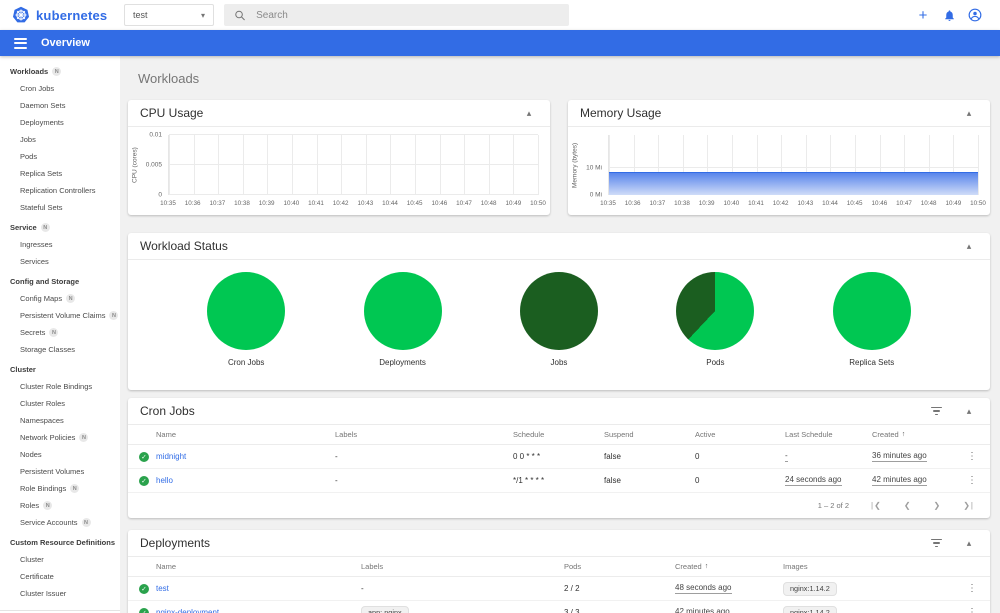  What do you see at coordinates (60, 610) in the screenshot?
I see `sidebar-divider` at bounding box center [60, 610].